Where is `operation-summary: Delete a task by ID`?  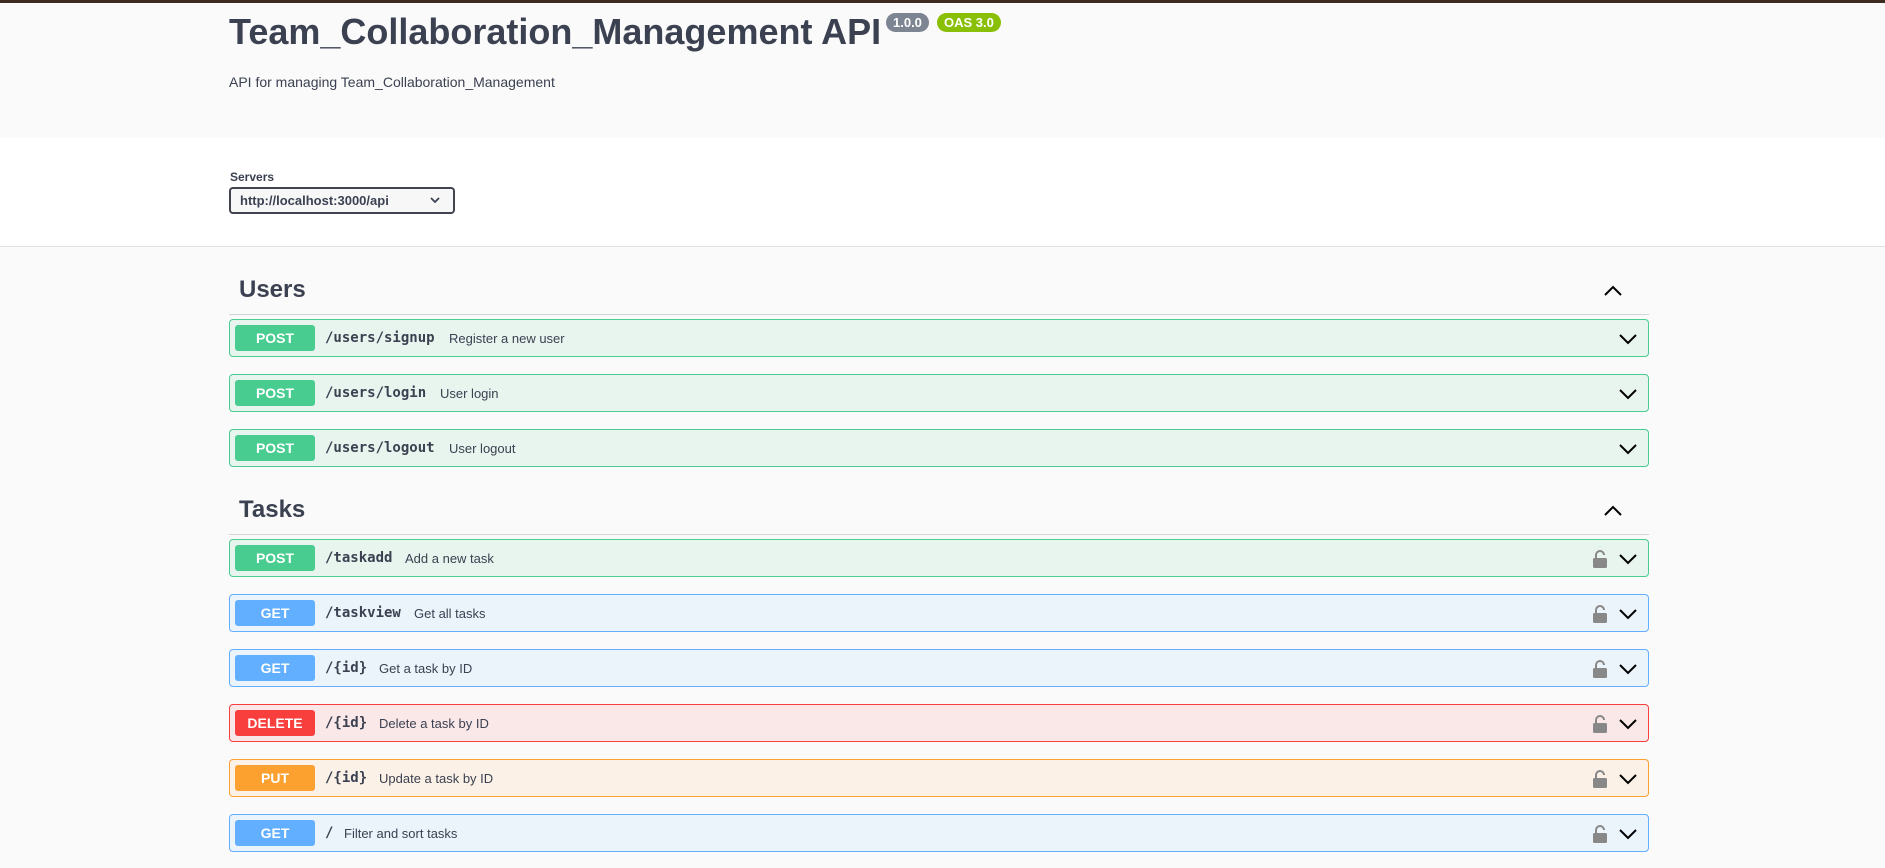 operation-summary: Delete a task by ID is located at coordinates (434, 723).